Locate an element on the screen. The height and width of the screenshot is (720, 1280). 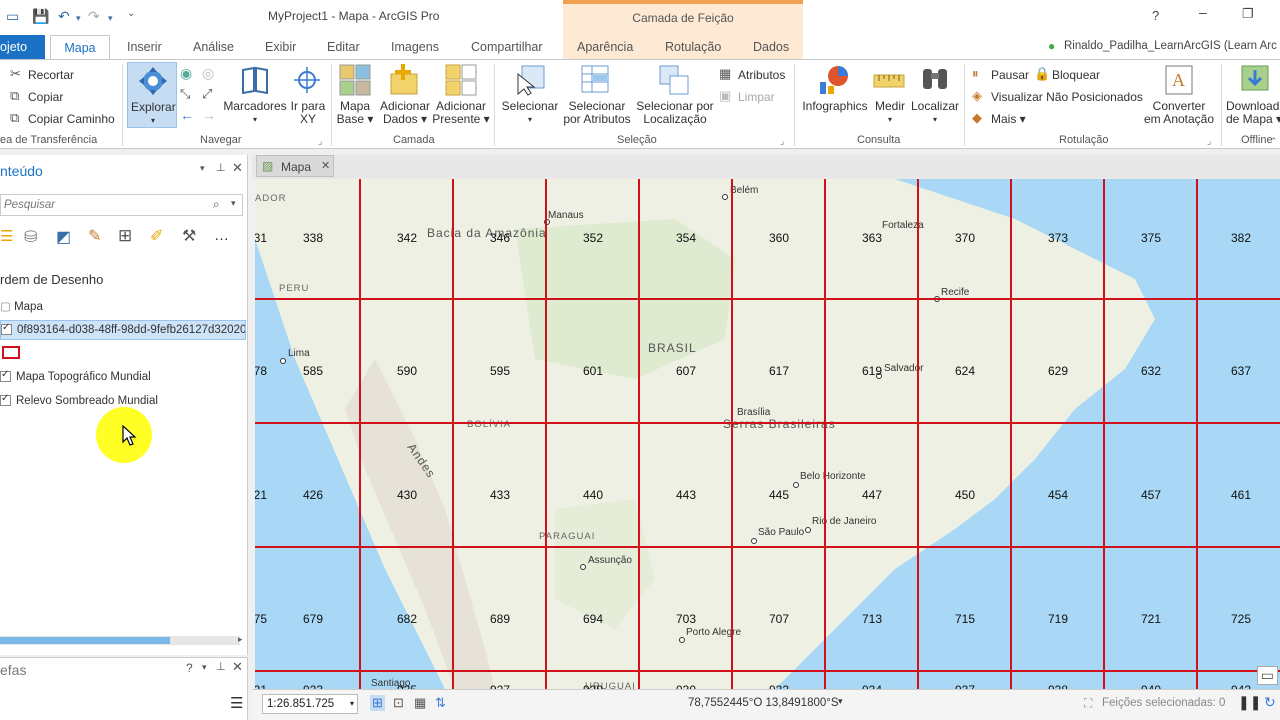
bookmarks-button: Marcadores is located at coordinates (255, 106).